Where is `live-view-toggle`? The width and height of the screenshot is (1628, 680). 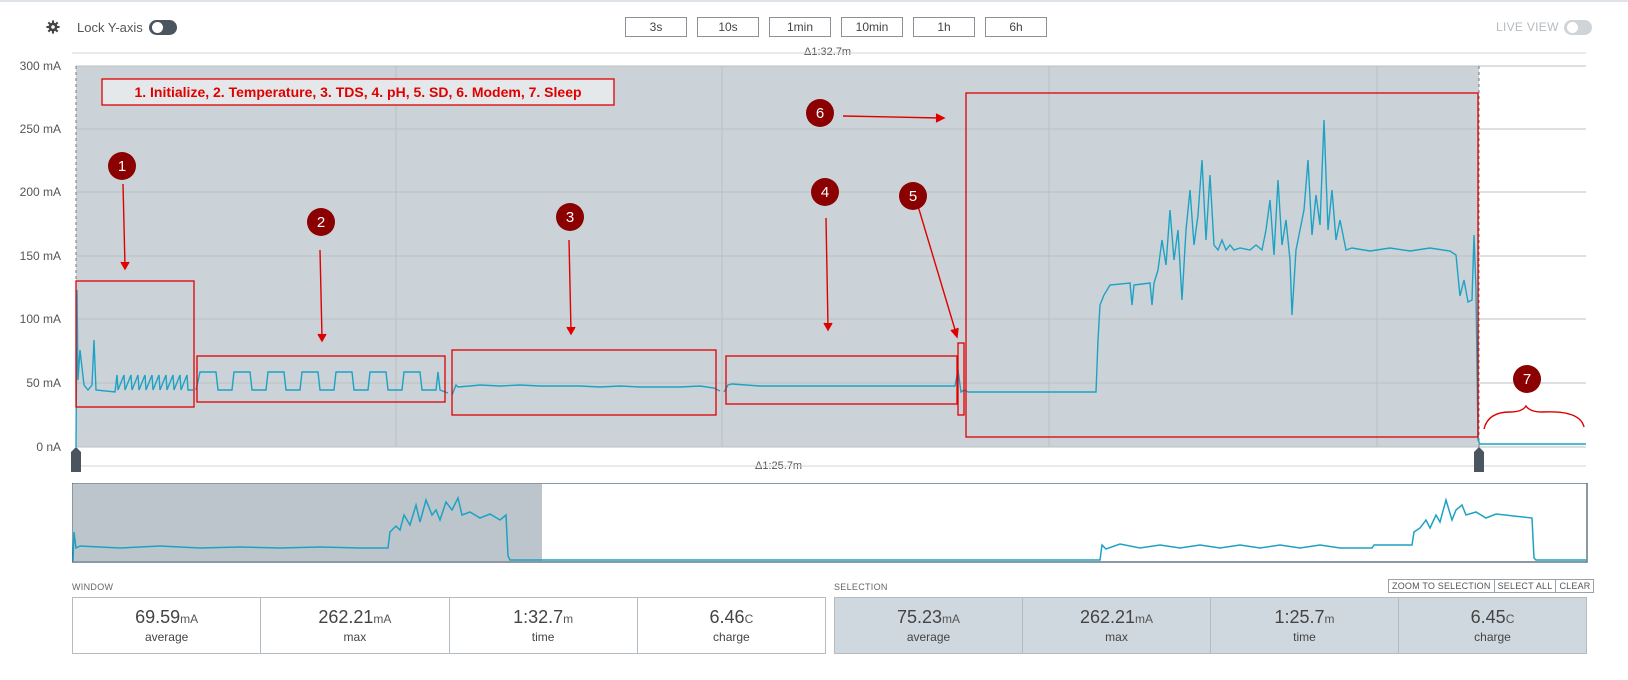
live-view-toggle is located at coordinates (1578, 27).